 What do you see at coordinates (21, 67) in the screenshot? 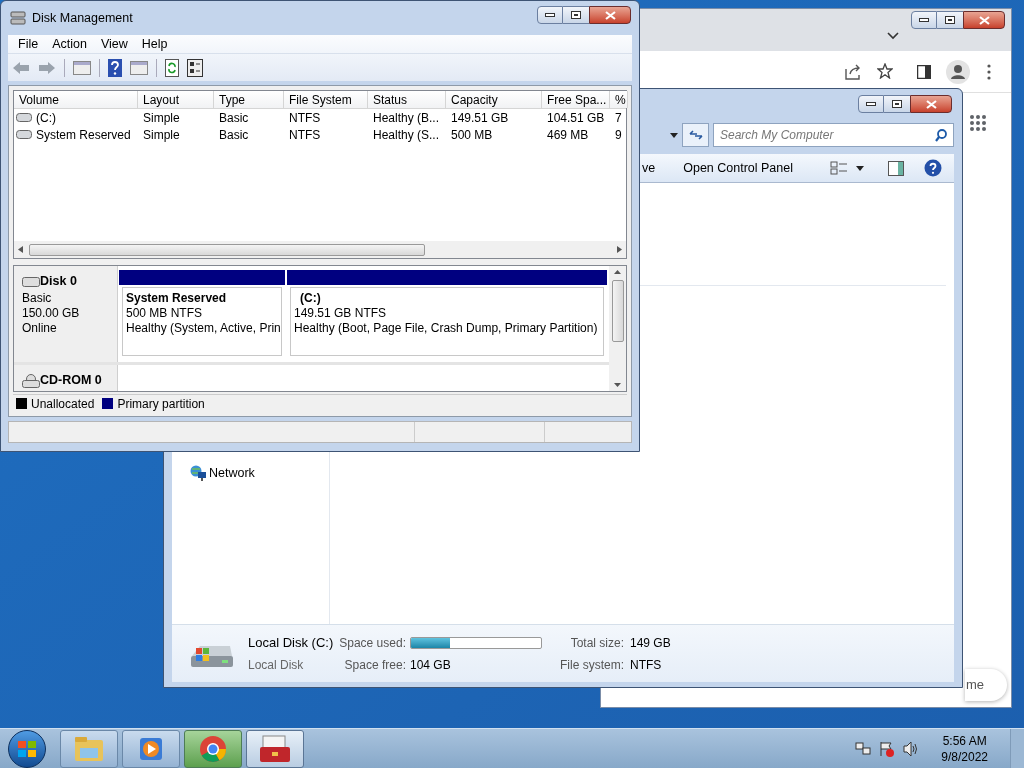
I see `back-arrow-icon` at bounding box center [21, 67].